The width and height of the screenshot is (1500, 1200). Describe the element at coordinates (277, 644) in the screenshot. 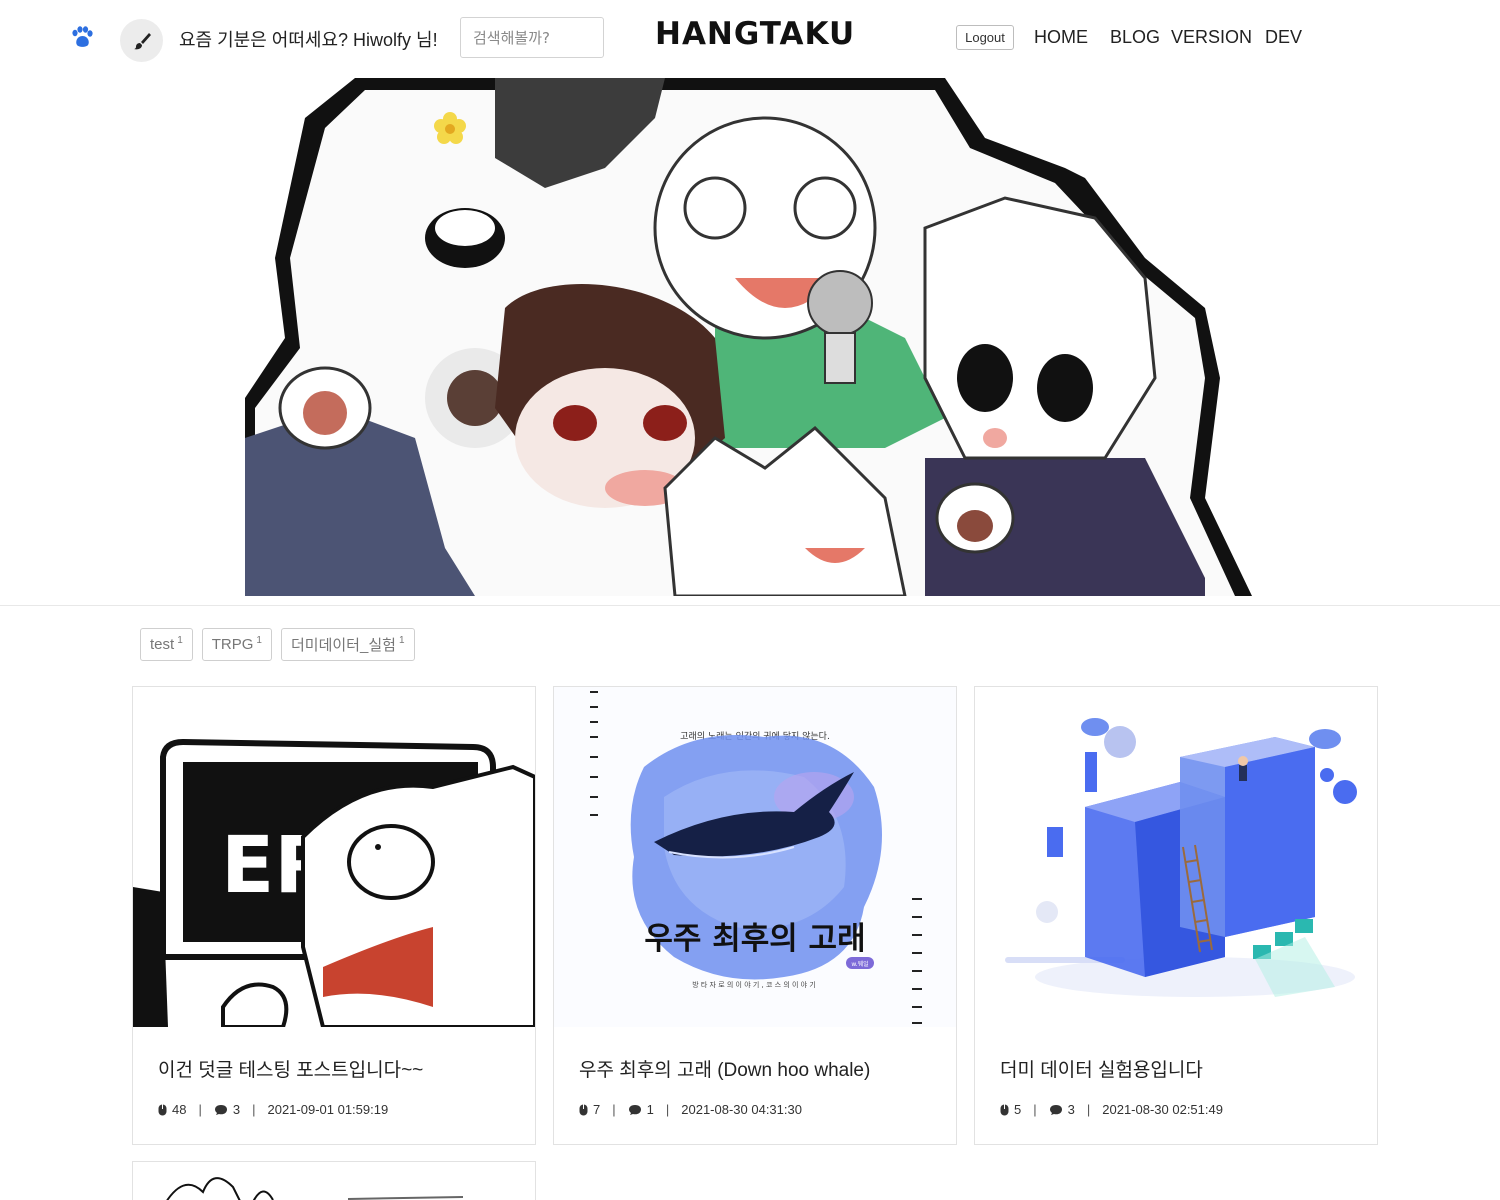

I see `tag-filter-bar: test 1 TRPG 1 더미데이터_실험 1` at that location.